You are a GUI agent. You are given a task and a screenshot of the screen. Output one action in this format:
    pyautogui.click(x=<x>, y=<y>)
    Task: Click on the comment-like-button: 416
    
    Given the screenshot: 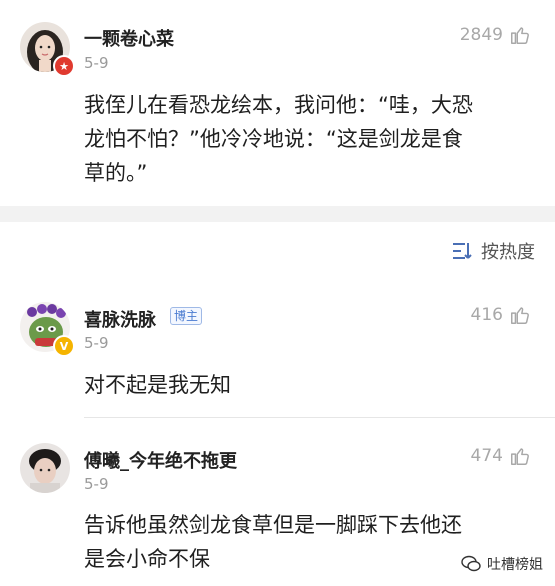 What is the action you would take?
    pyautogui.click(x=501, y=315)
    